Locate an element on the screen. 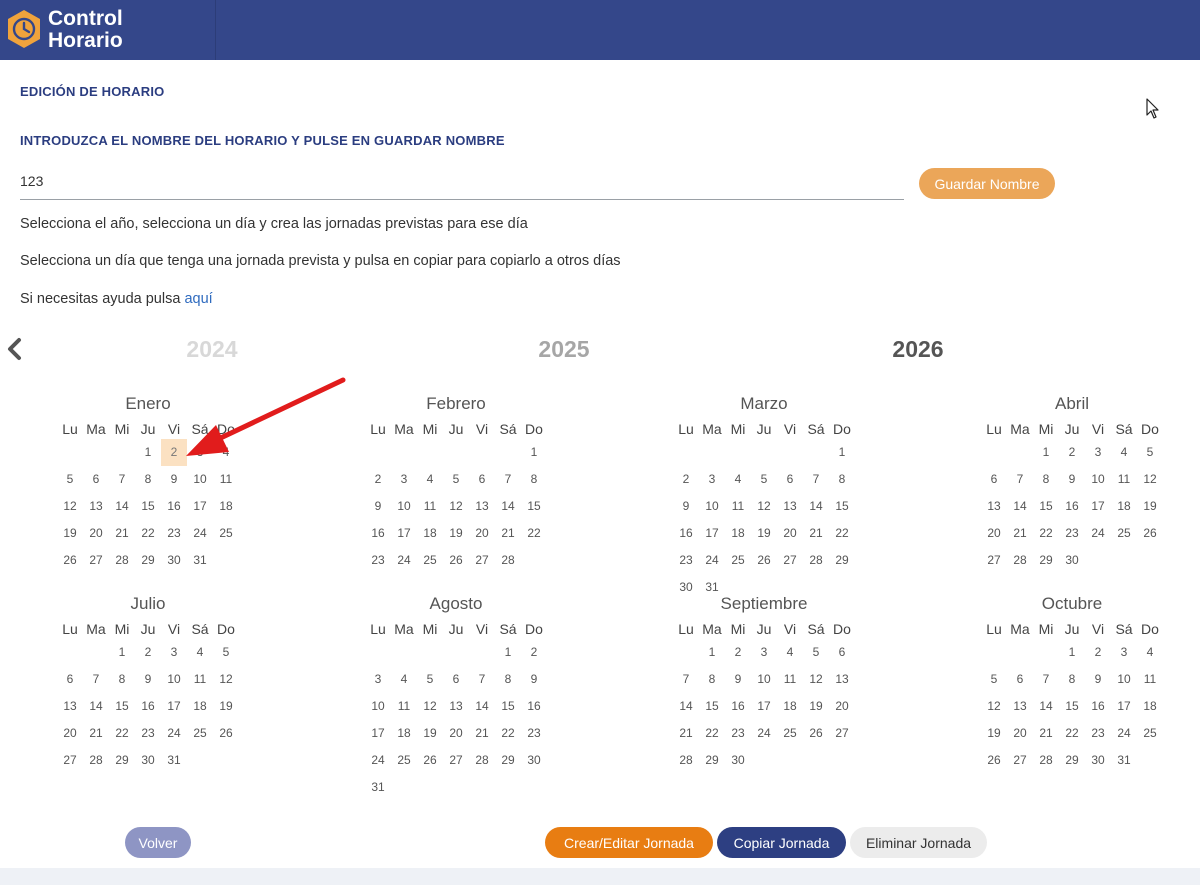 The image size is (1200, 885). day-cell: 19 is located at coordinates (226, 706).